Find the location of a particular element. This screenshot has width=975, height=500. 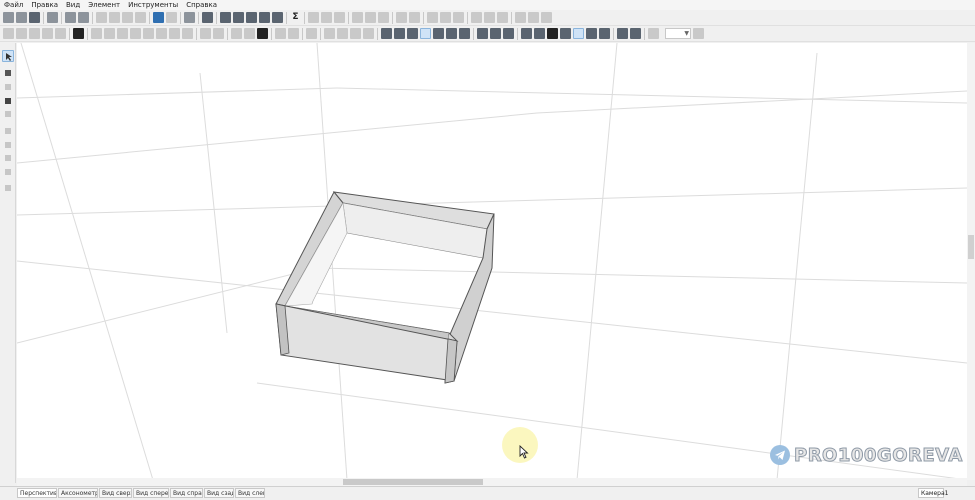

view-textured-icon is located at coordinates (464, 33).